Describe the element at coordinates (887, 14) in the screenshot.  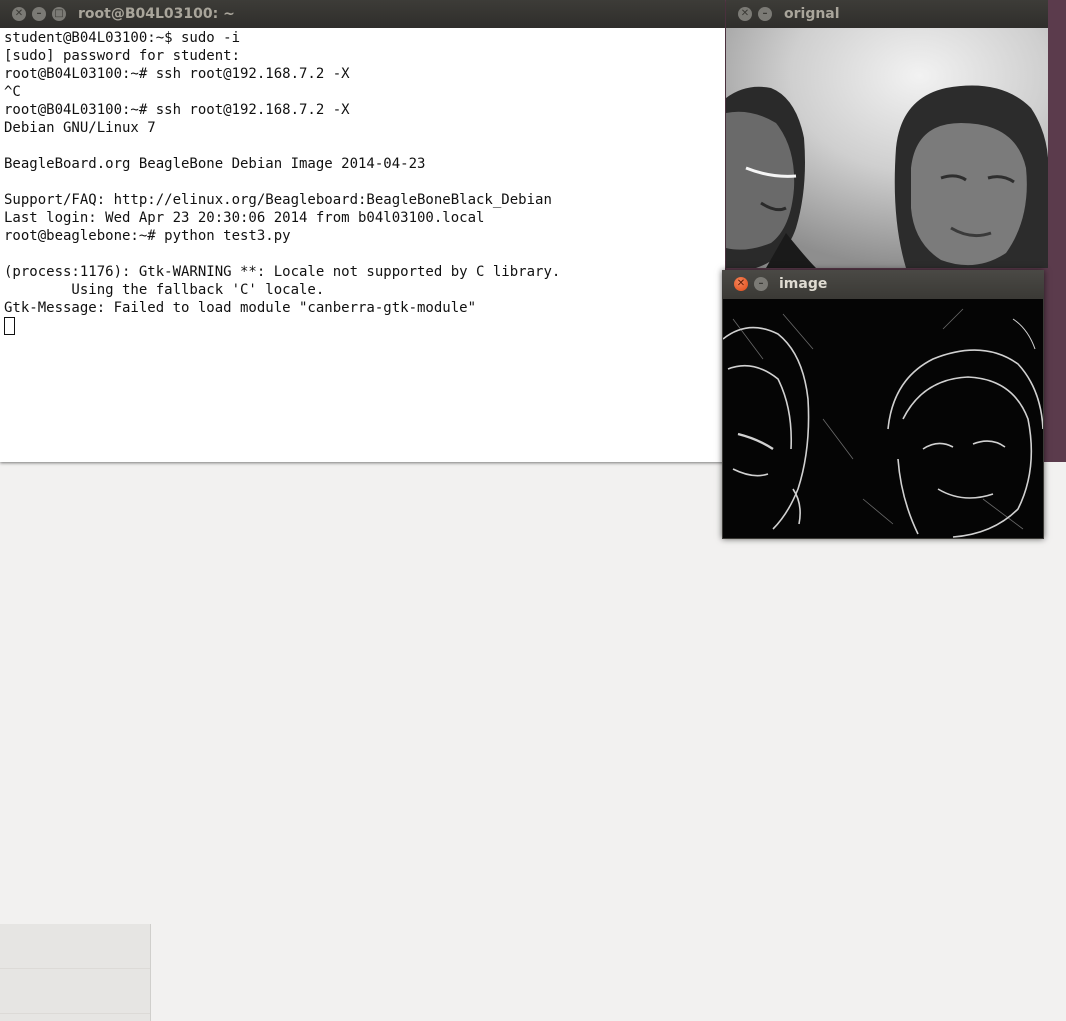
I see `original-titlebar: ✕ – orignal` at that location.